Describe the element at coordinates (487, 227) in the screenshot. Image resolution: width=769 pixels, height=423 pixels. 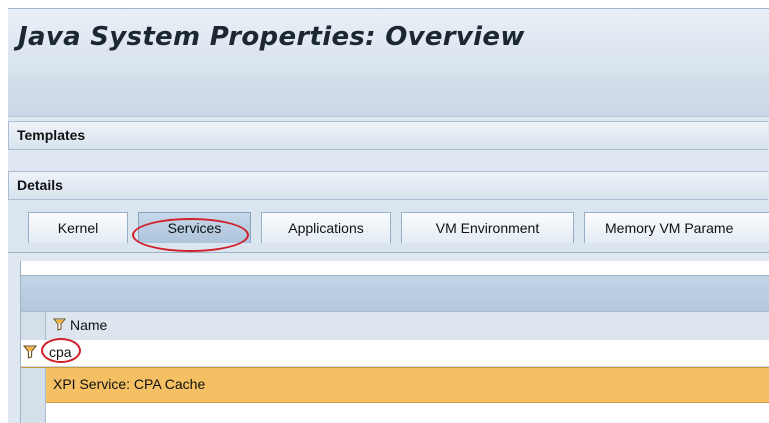
I see `tab-vm-environment: VM Environment` at that location.